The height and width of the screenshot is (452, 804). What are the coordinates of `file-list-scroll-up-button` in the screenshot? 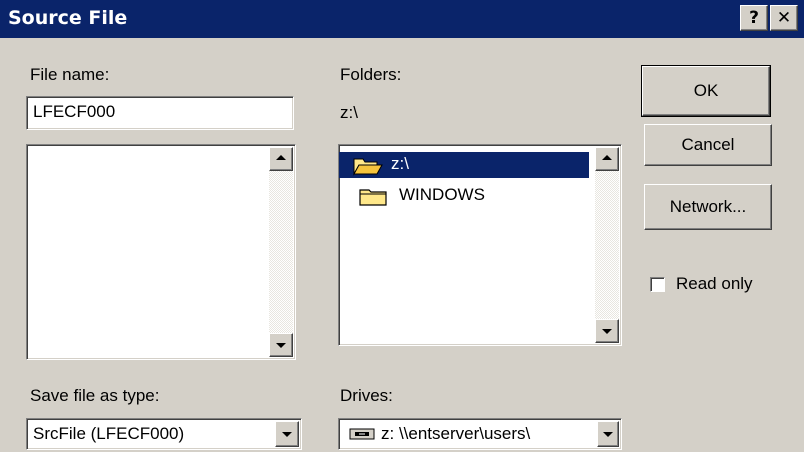 It's located at (281, 159).